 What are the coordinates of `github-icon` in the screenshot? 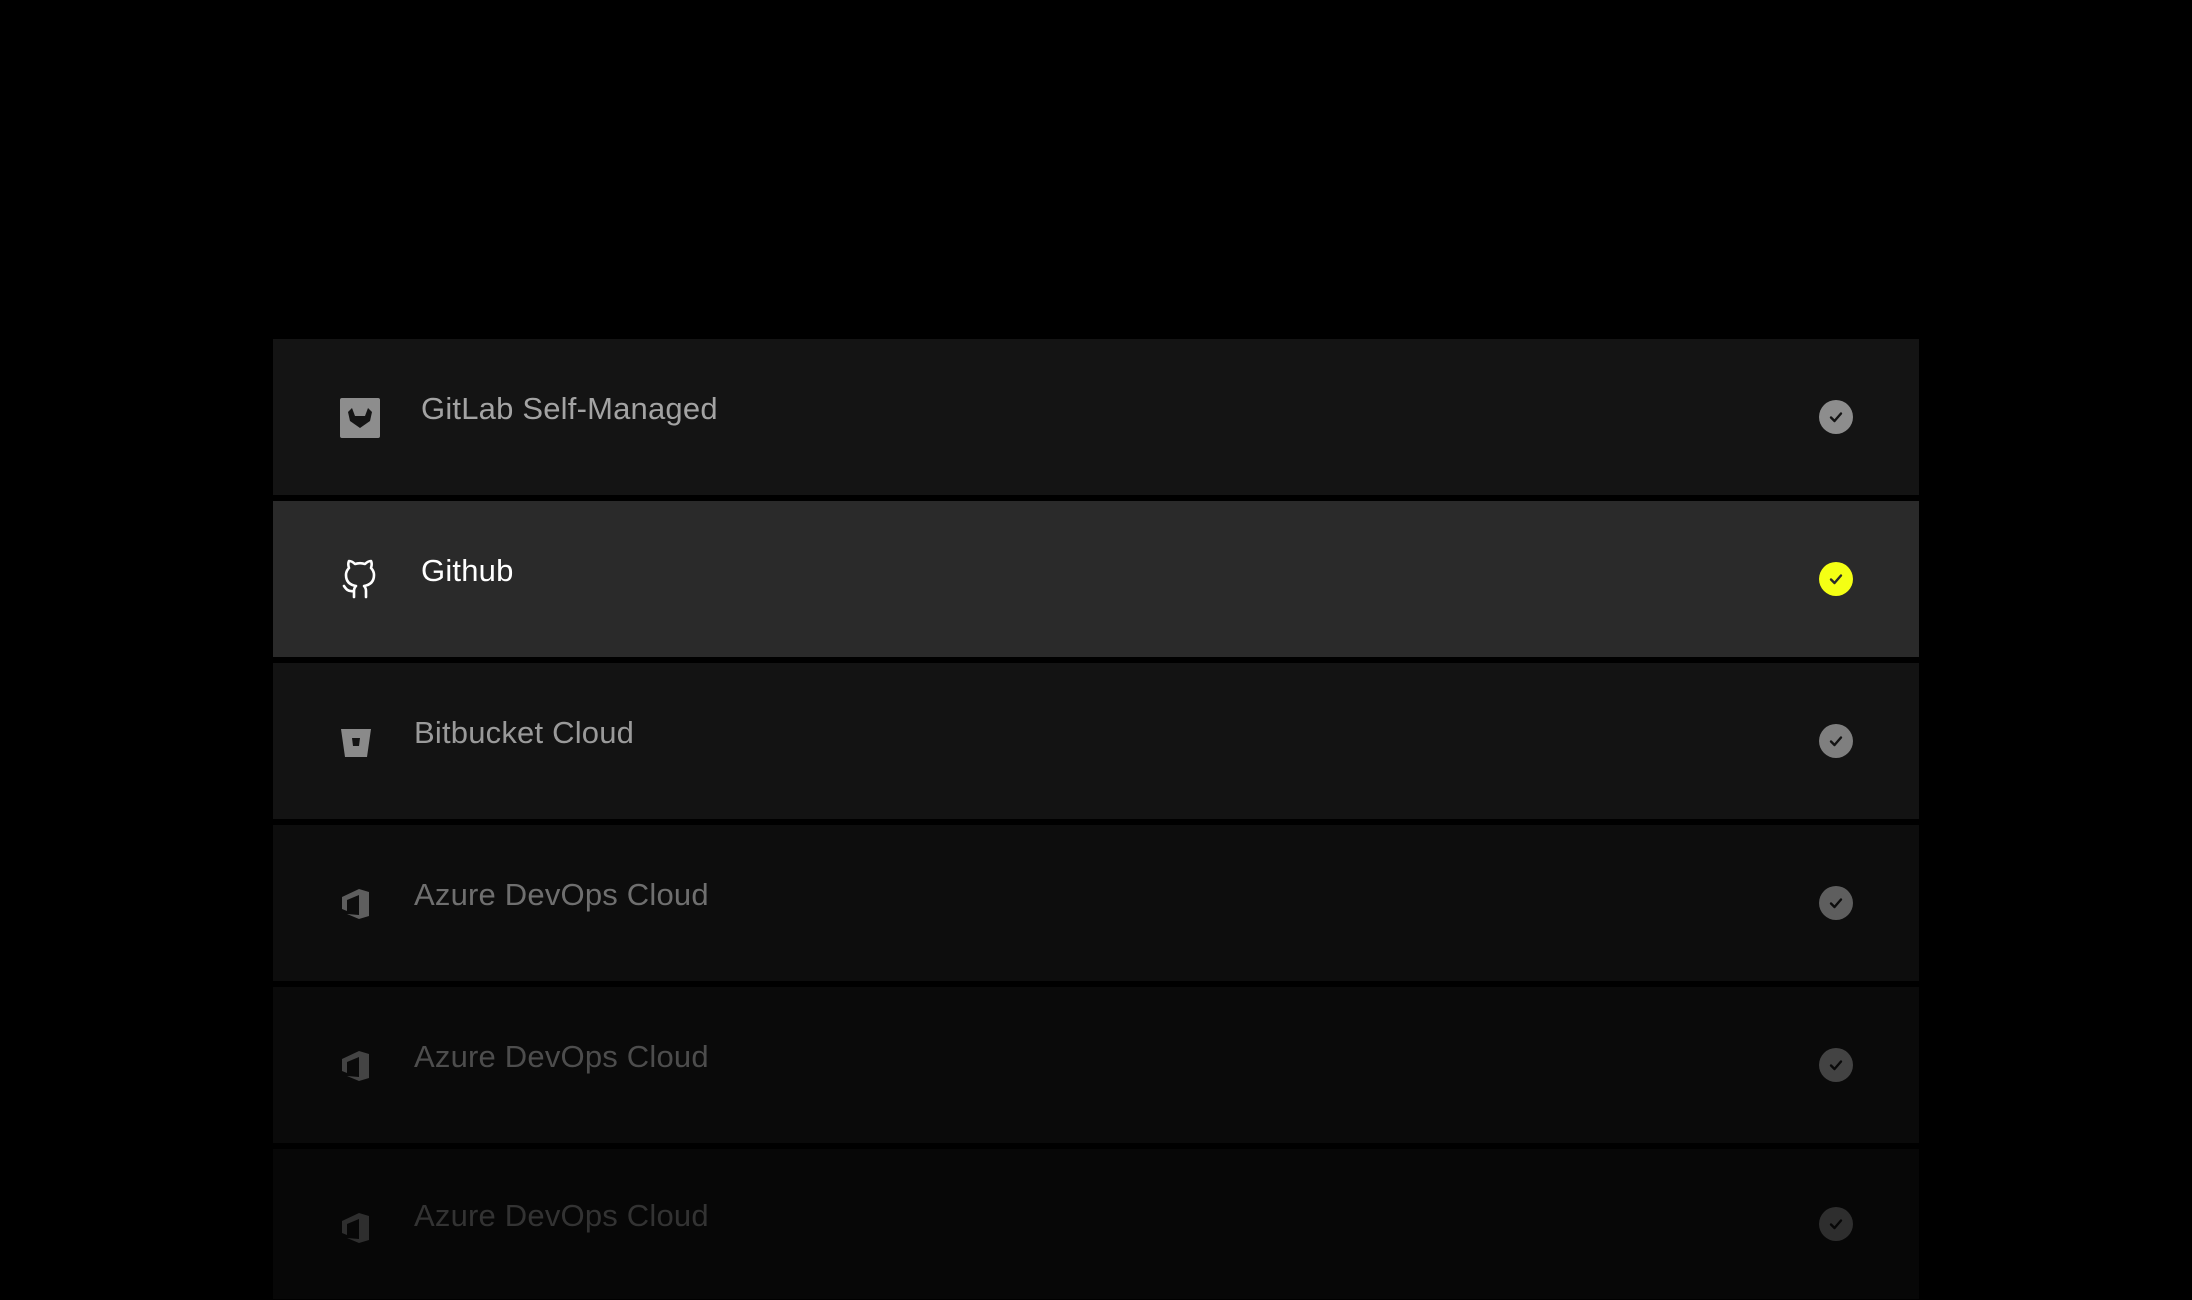 It's located at (360, 579).